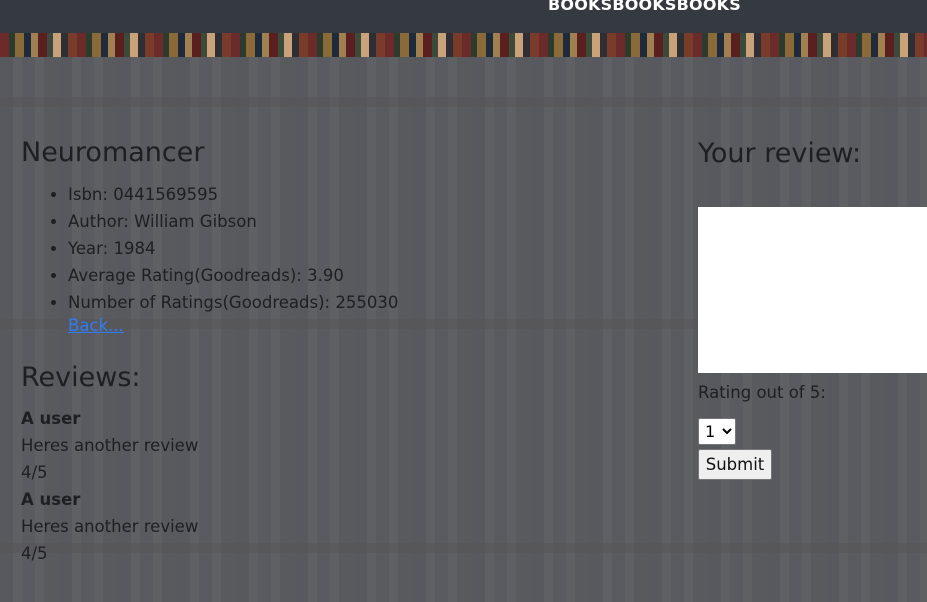  I want to click on your-review-heading: Your review:, so click(780, 153).